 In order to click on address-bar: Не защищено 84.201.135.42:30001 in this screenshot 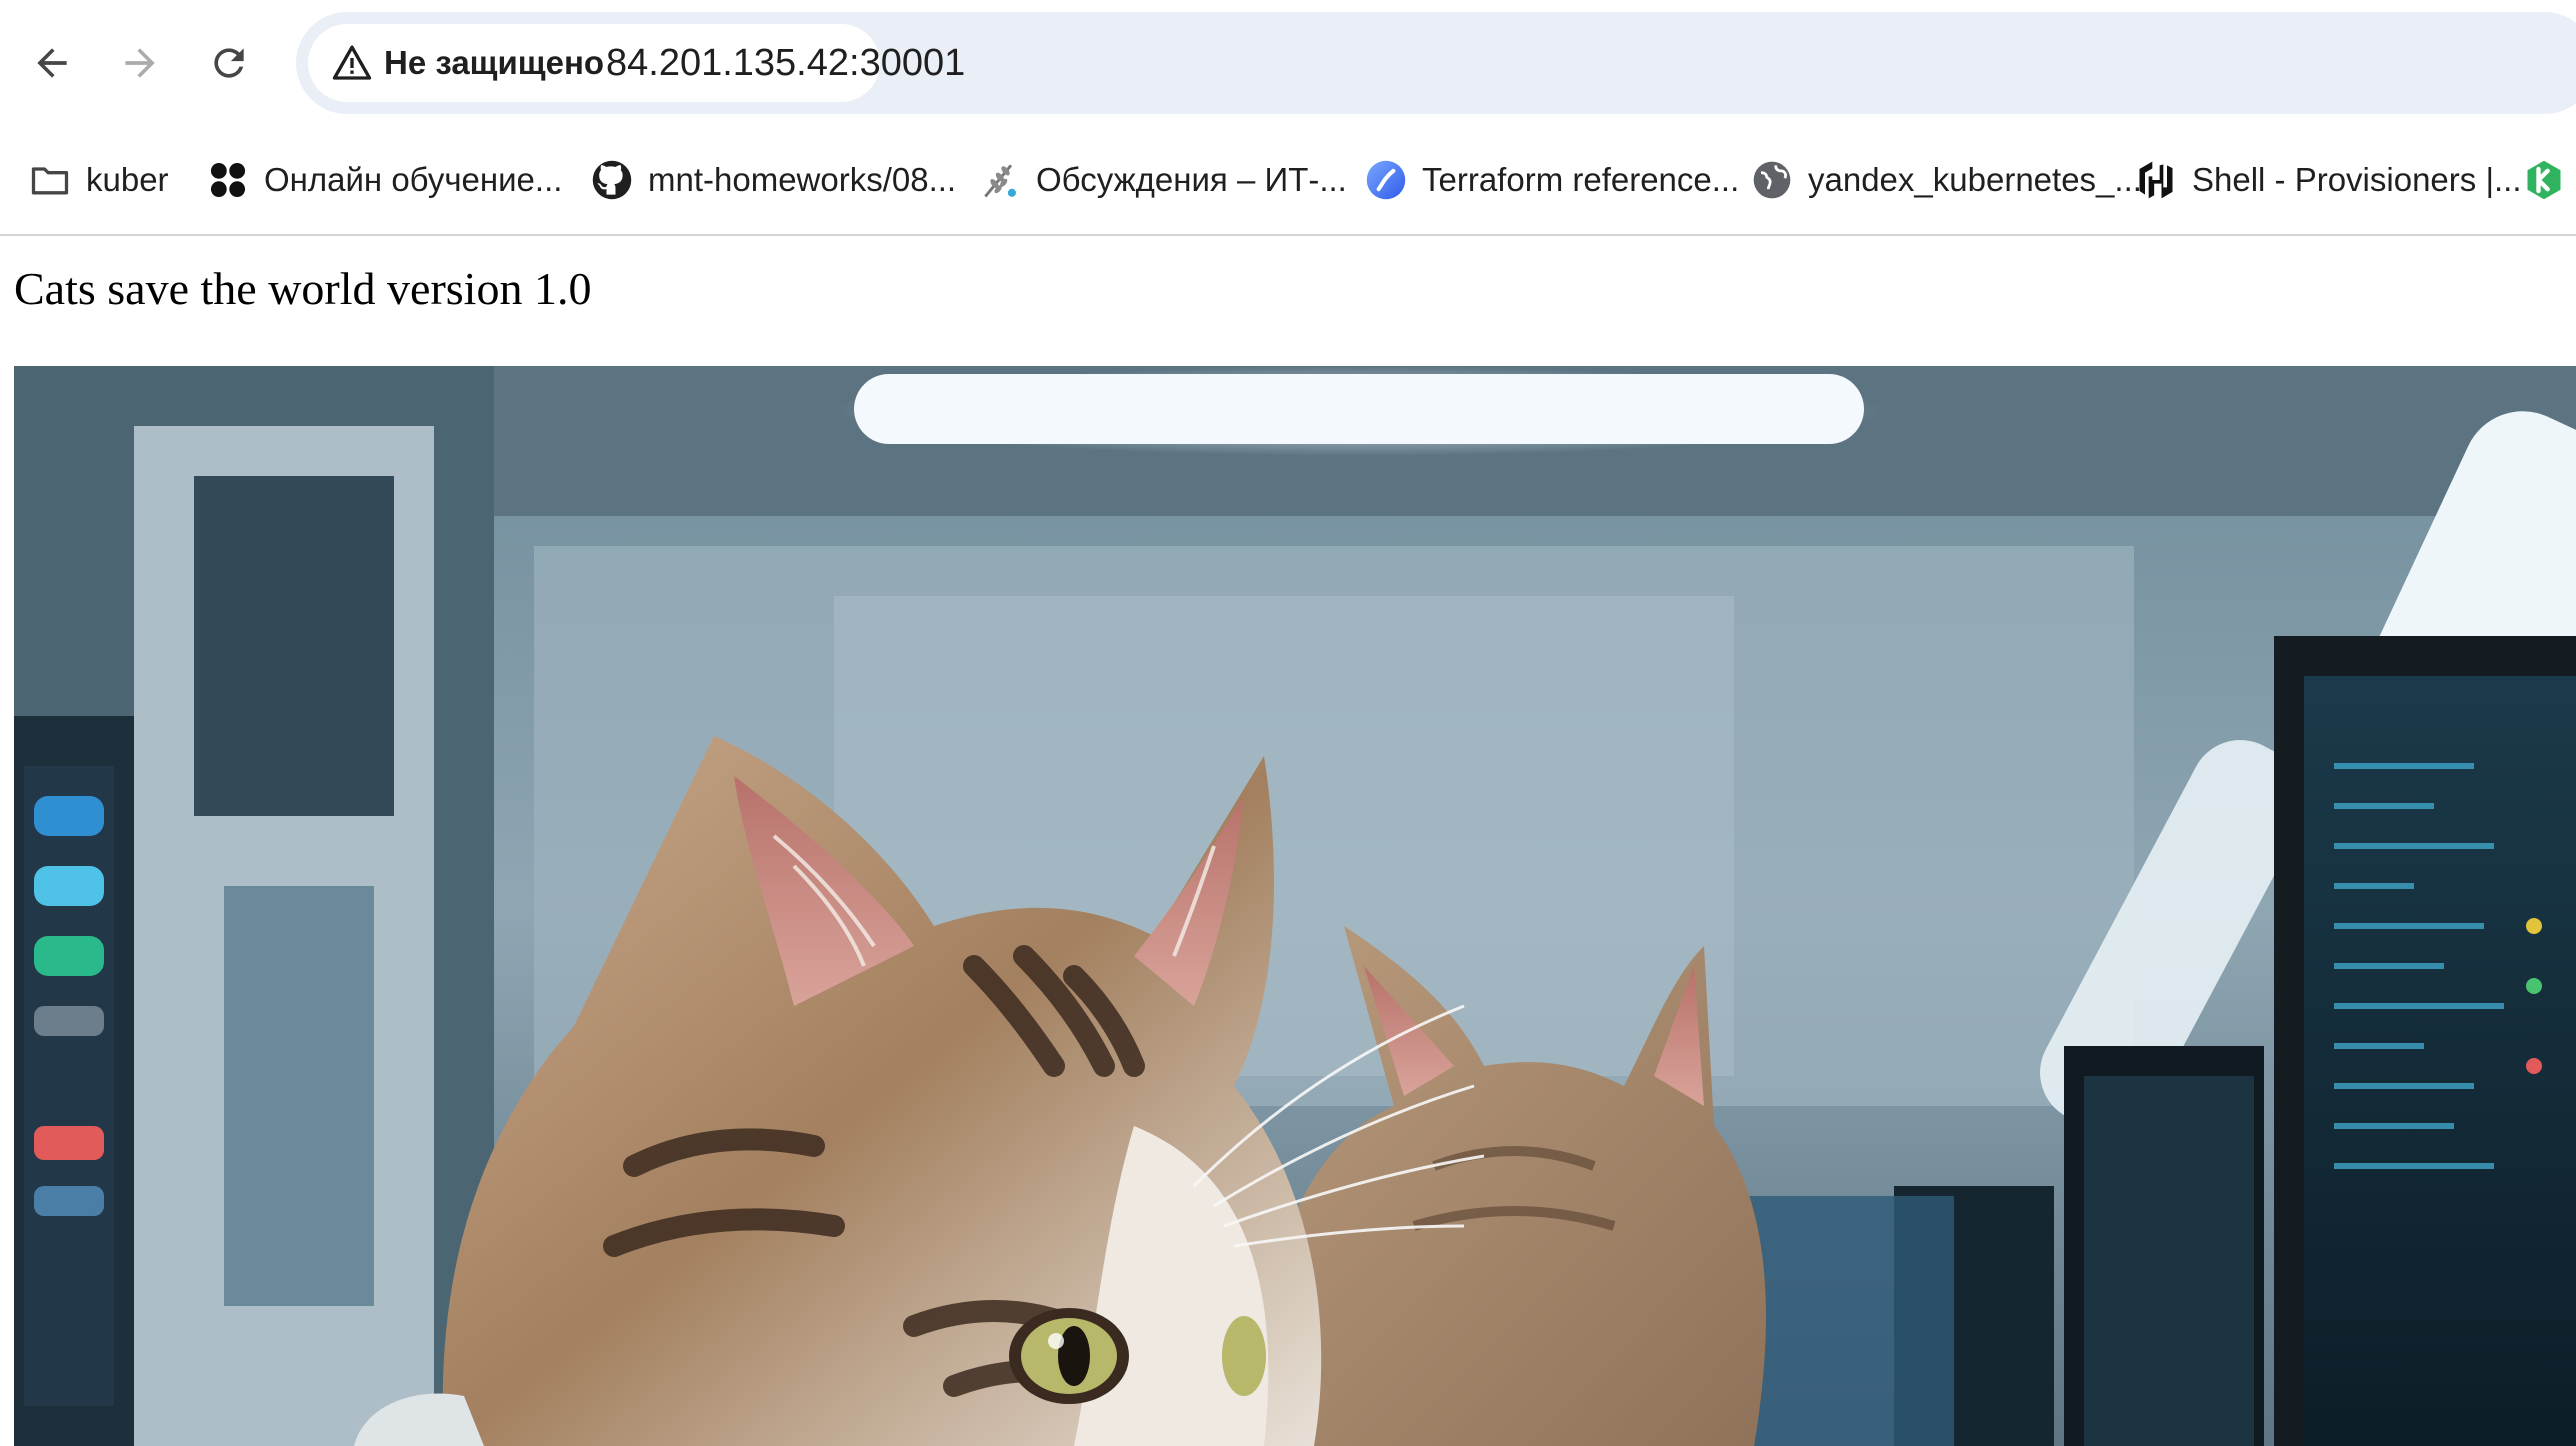, I will do `click(1436, 63)`.